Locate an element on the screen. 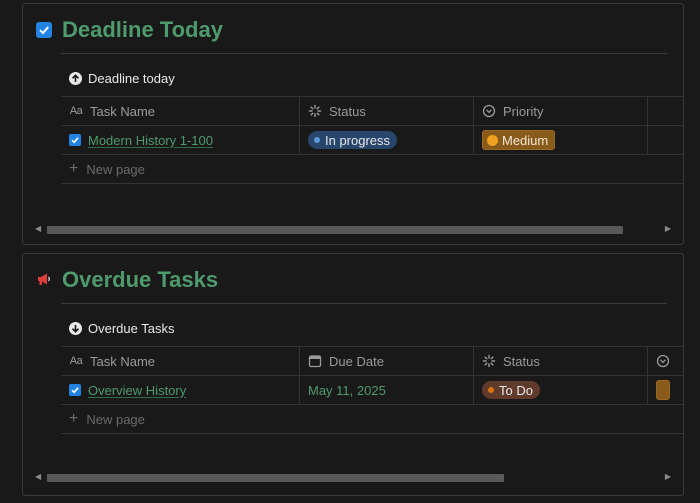 This screenshot has width=700, height=503. column-label: Priority is located at coordinates (523, 111).